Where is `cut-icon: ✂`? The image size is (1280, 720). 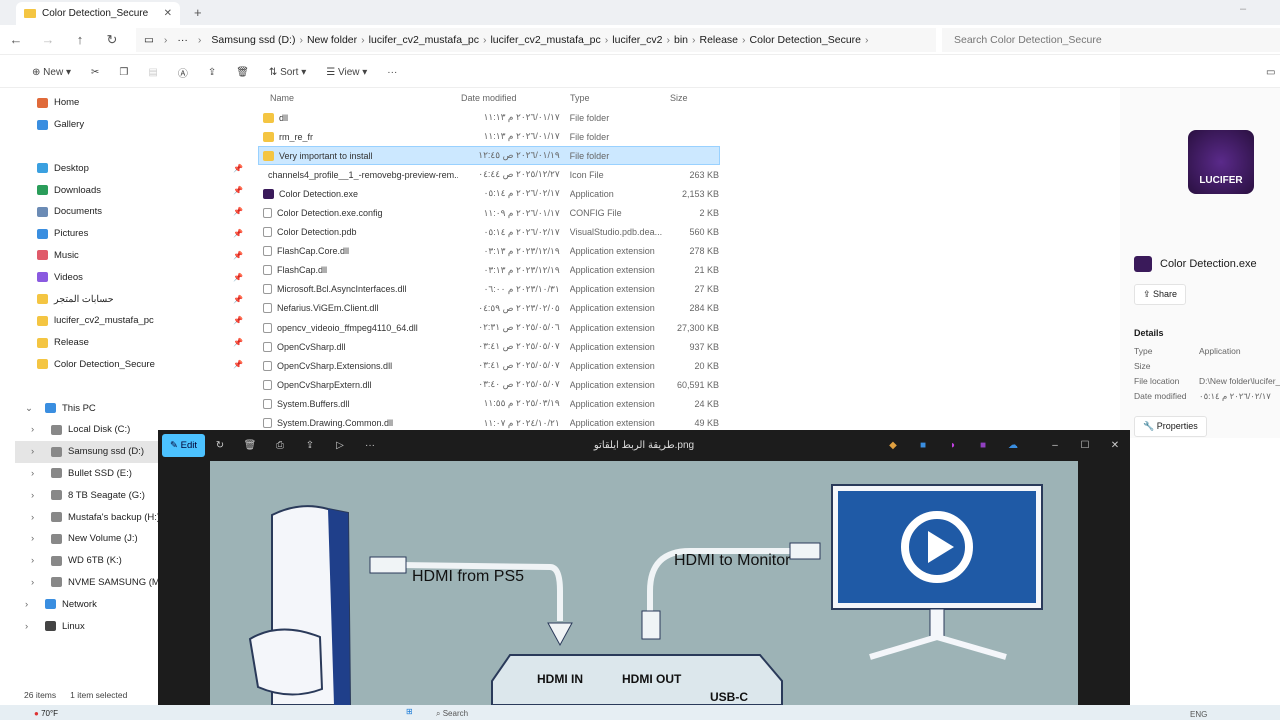
cut-icon: ✂ is located at coordinates (95, 72).